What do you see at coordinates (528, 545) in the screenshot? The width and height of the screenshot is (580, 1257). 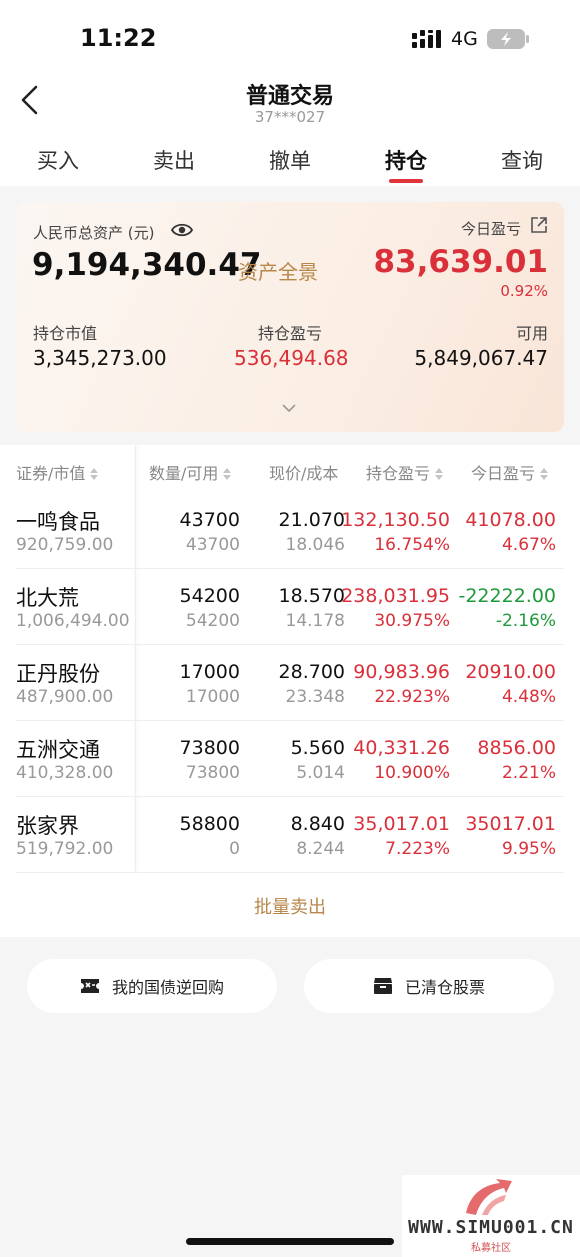 I see `today-pl-percent: 4.67%` at bounding box center [528, 545].